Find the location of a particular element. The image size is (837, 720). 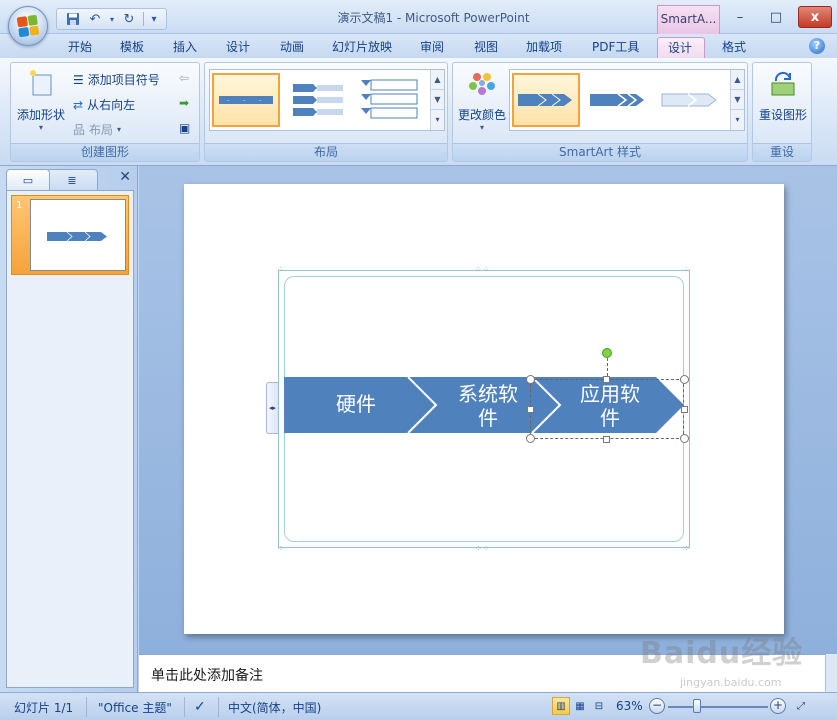

color-palette-icon is located at coordinates (482, 85).